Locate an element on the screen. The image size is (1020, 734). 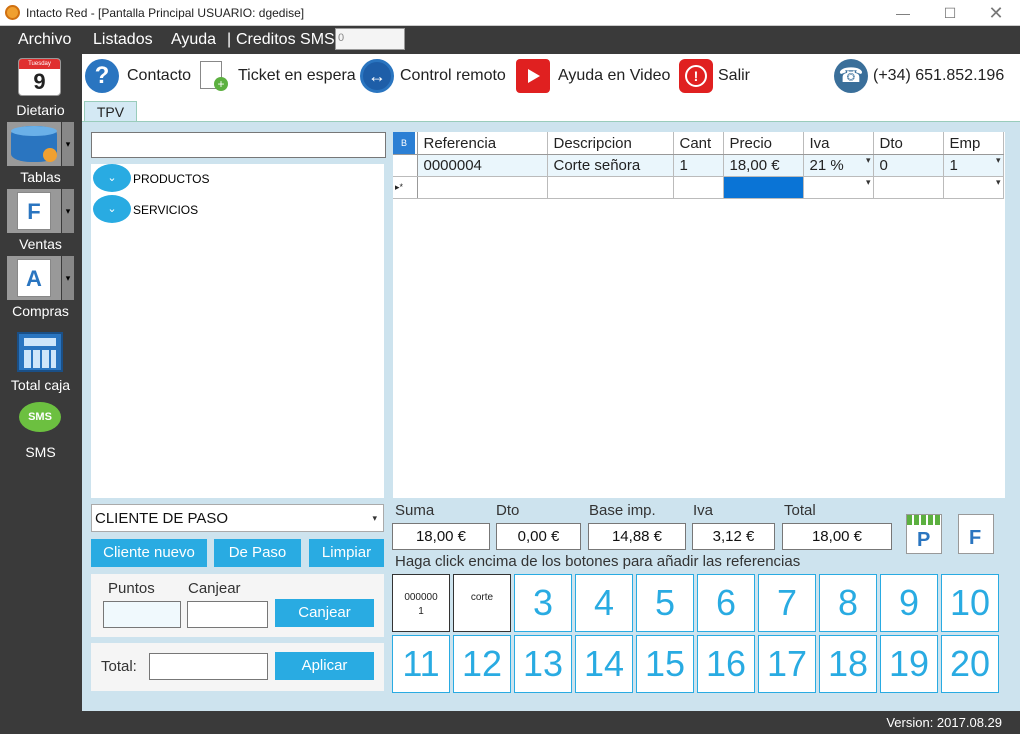
de-paso-button: De Paso is located at coordinates (257, 553).